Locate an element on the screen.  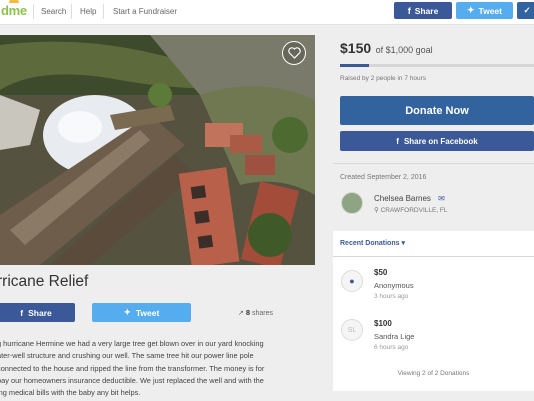
donor-avatar: ● is located at coordinates (352, 281).